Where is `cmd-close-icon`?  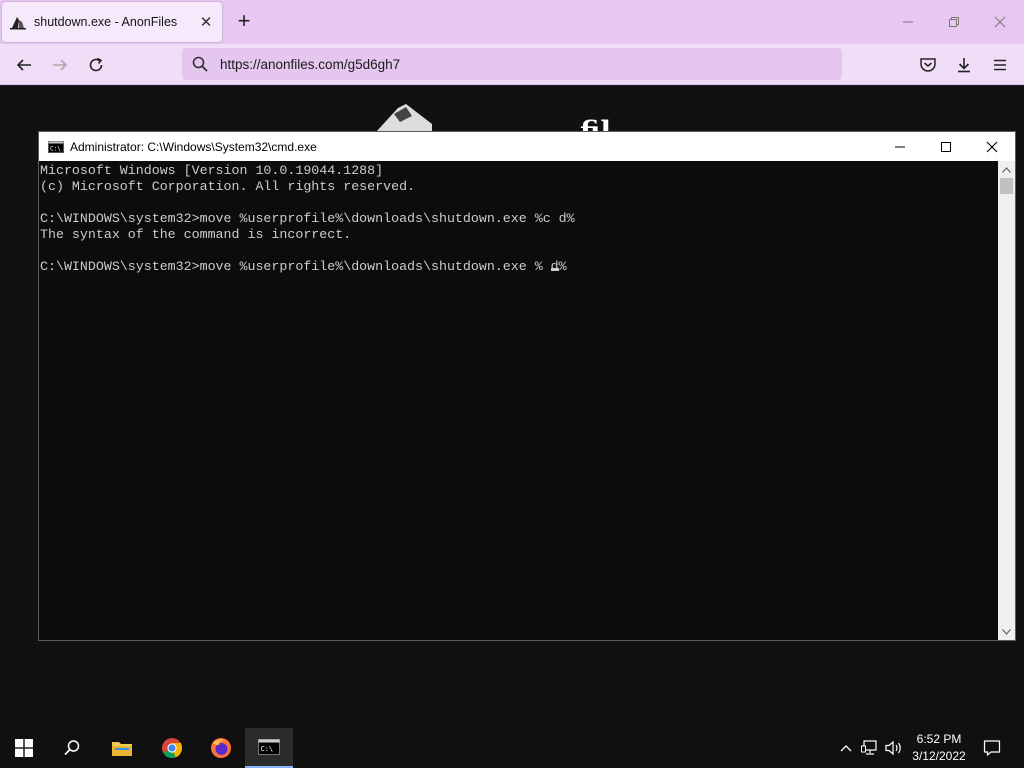
cmd-close-icon is located at coordinates (992, 146).